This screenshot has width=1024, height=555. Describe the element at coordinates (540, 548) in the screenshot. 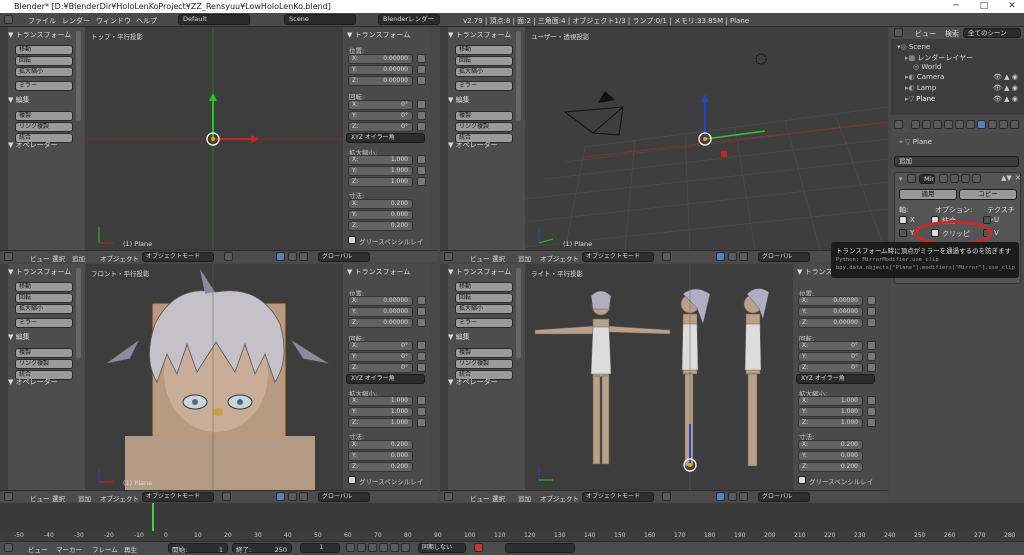

I see `keying-set-field` at that location.